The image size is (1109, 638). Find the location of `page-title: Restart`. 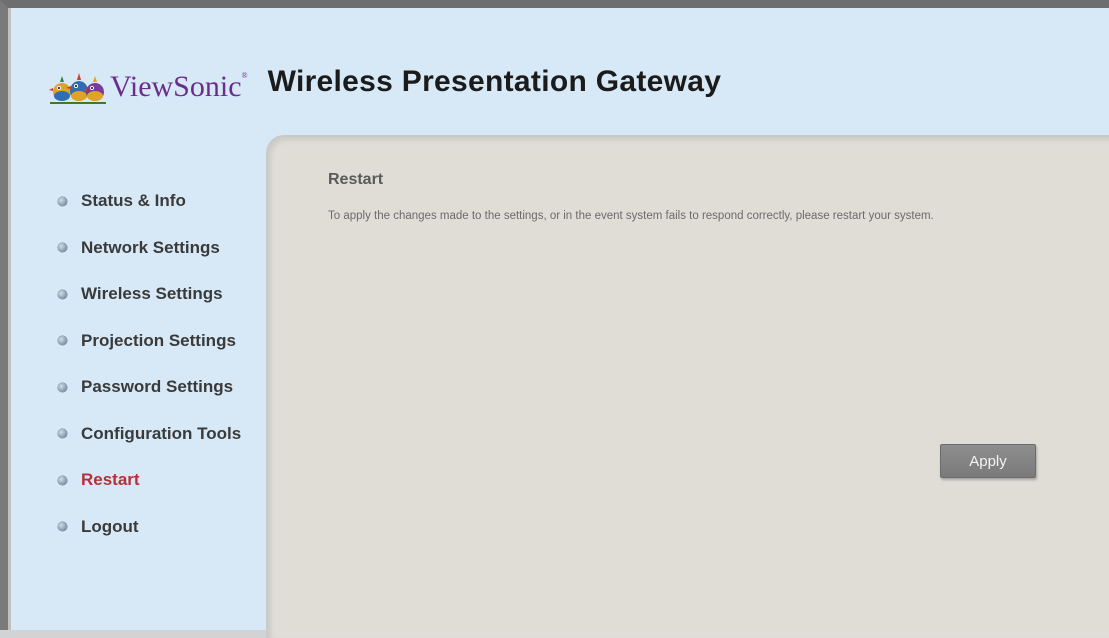

page-title: Restart is located at coordinates (356, 179).